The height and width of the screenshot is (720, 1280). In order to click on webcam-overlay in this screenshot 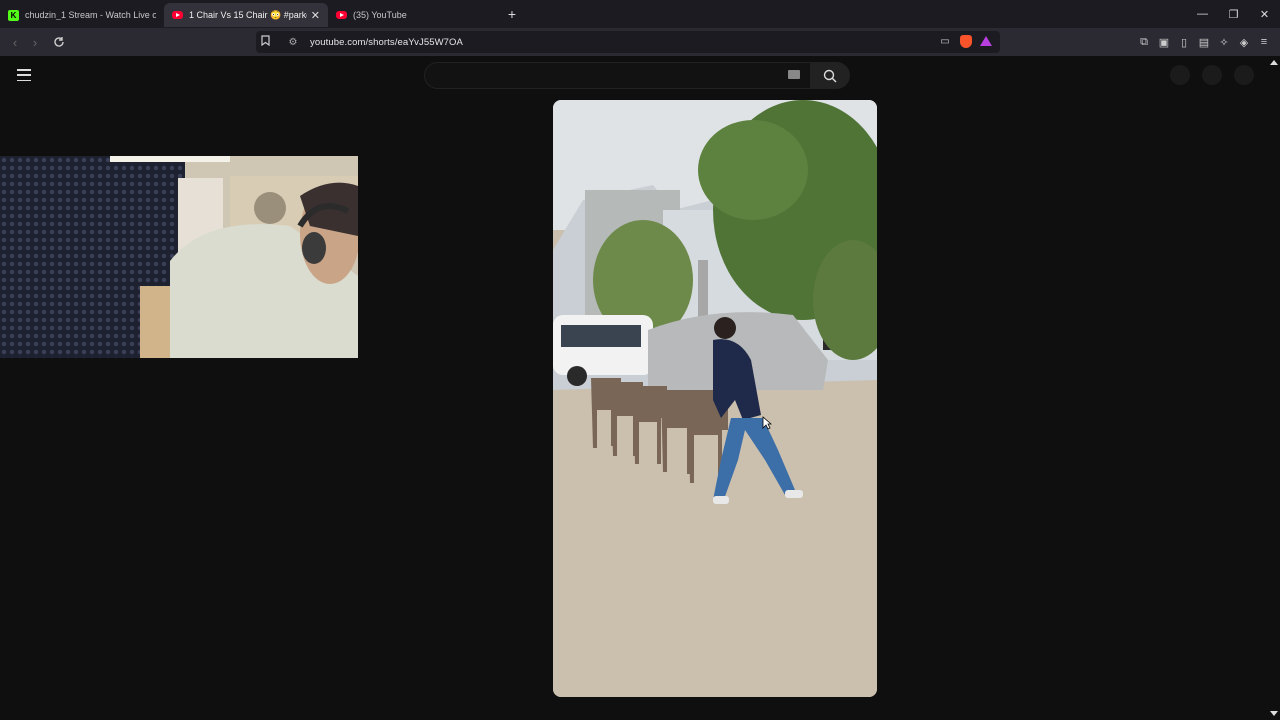, I will do `click(179, 257)`.